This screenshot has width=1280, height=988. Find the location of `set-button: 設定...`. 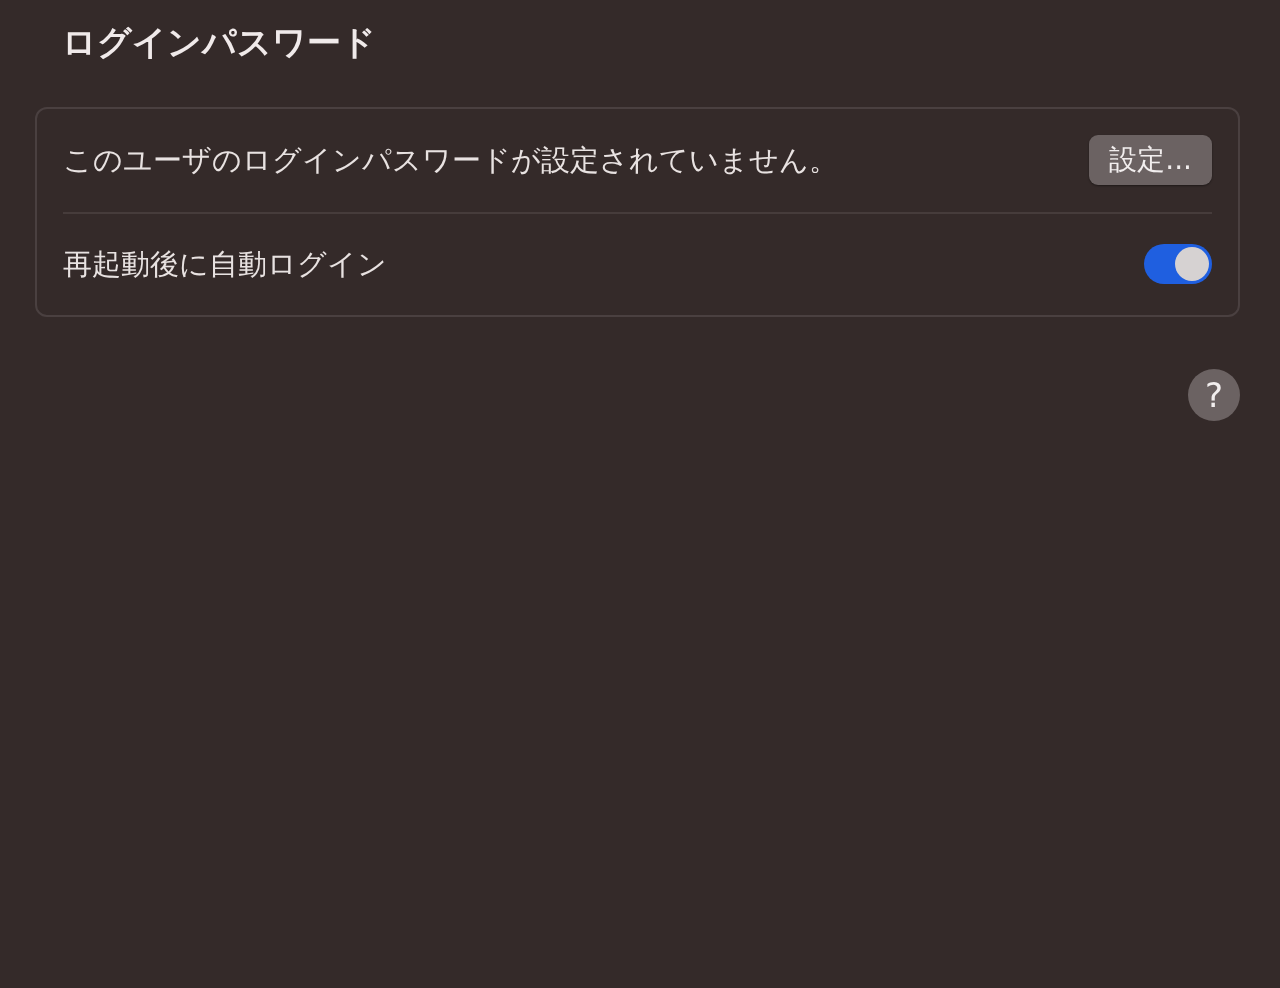

set-button: 設定... is located at coordinates (1150, 160).